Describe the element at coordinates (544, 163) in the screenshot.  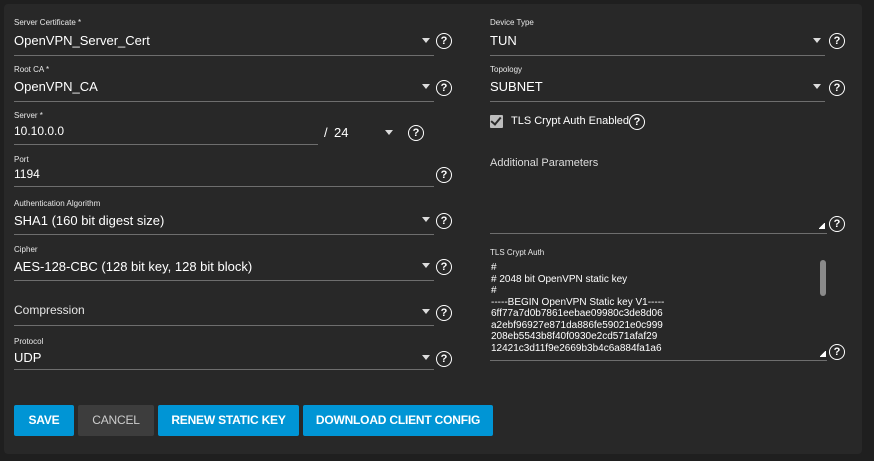
I see `additional-parameters-label: Additional Parameters` at that location.